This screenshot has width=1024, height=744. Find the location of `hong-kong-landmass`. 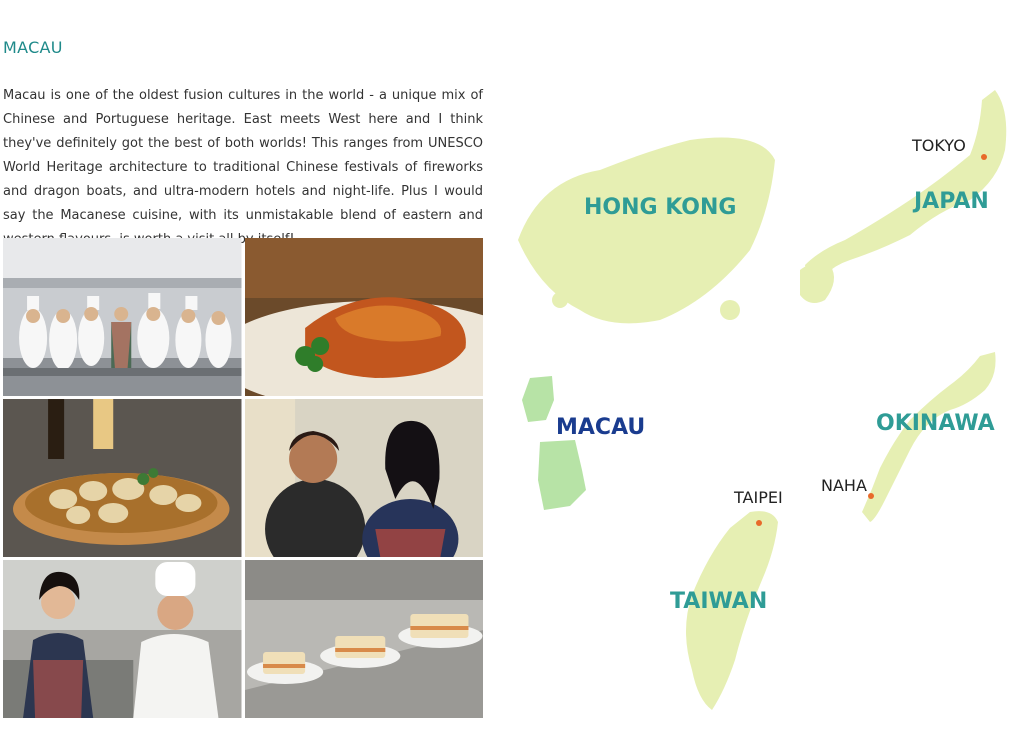

hong-kong-landmass is located at coordinates (646, 230).